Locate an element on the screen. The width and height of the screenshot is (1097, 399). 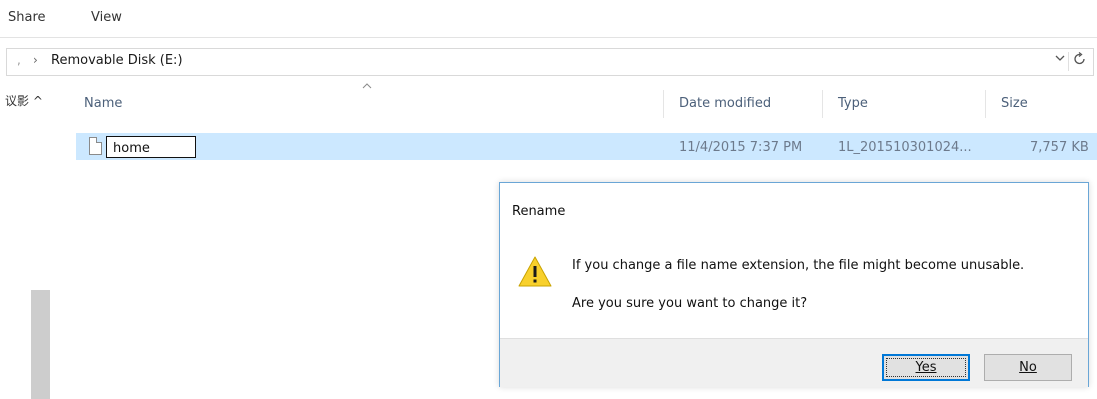
dialog-message-question: Are you sure you want to change it? is located at coordinates (690, 303).